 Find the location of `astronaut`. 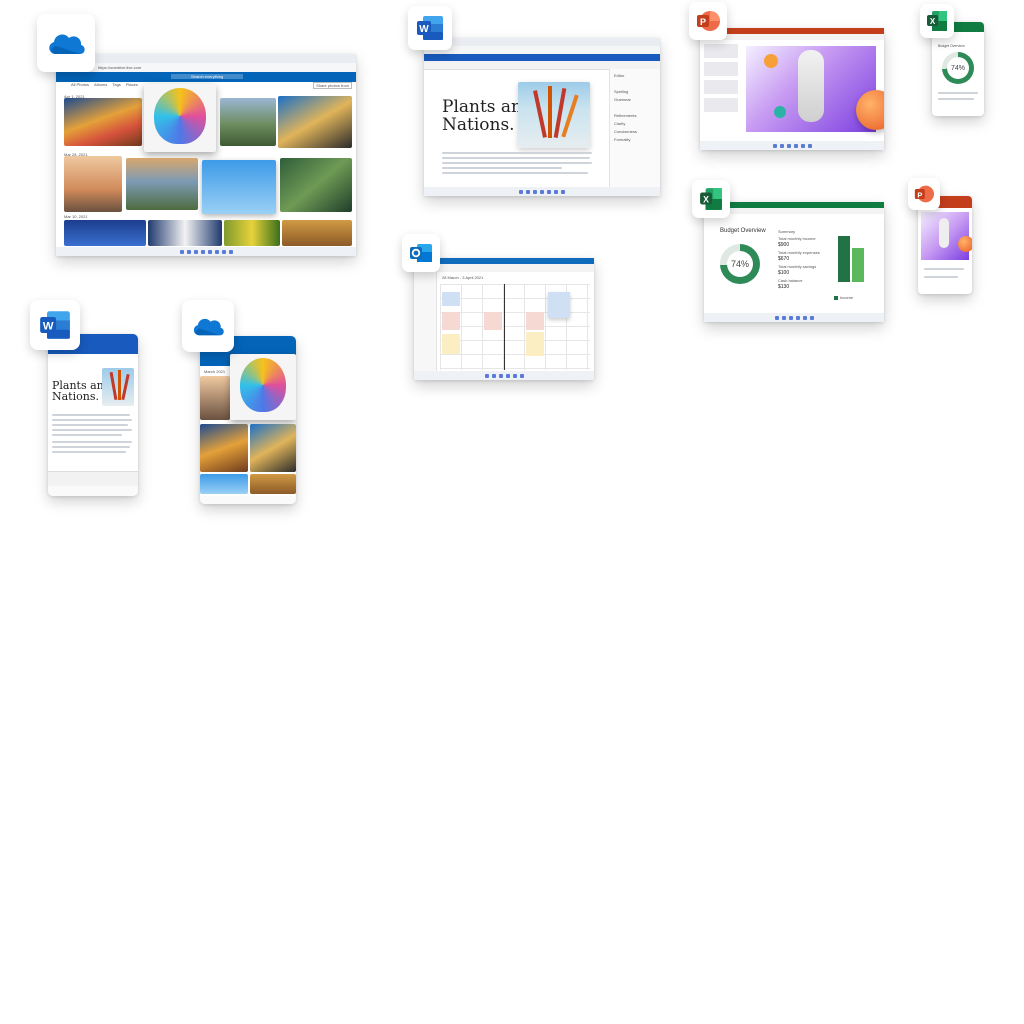

astronaut is located at coordinates (944, 233).